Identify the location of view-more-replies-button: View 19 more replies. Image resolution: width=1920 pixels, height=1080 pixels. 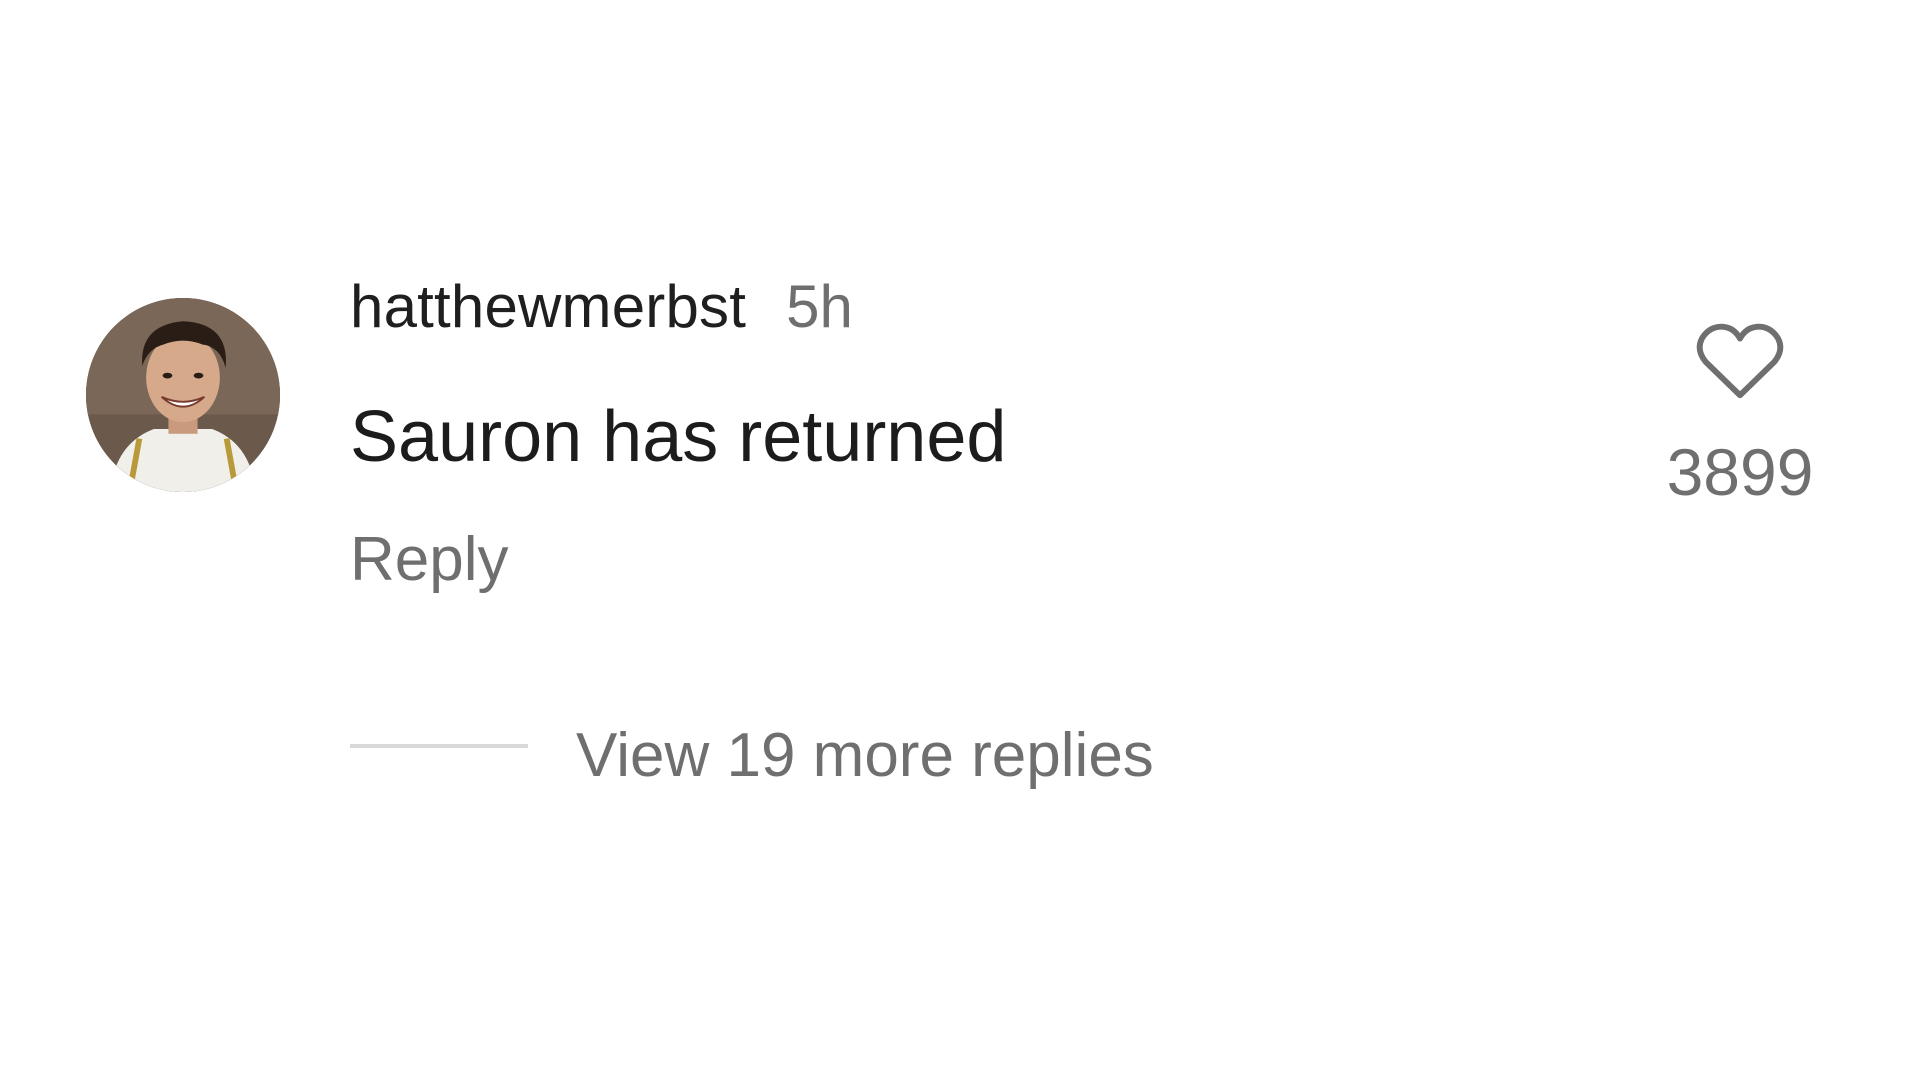
(865, 755).